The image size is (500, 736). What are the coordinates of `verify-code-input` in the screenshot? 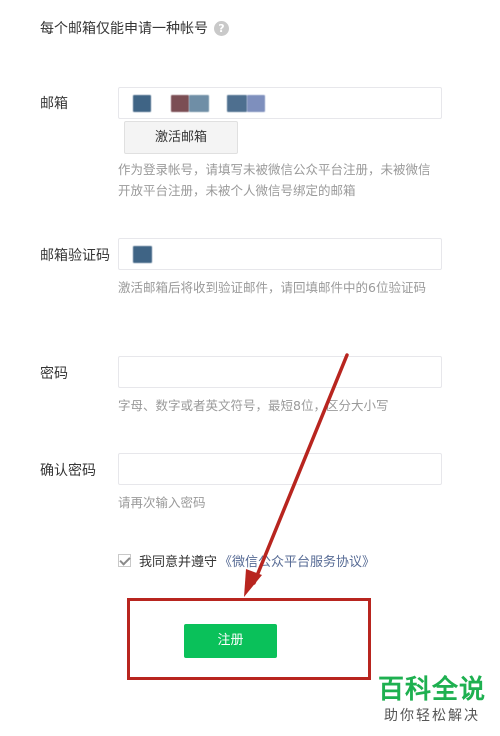 It's located at (280, 254).